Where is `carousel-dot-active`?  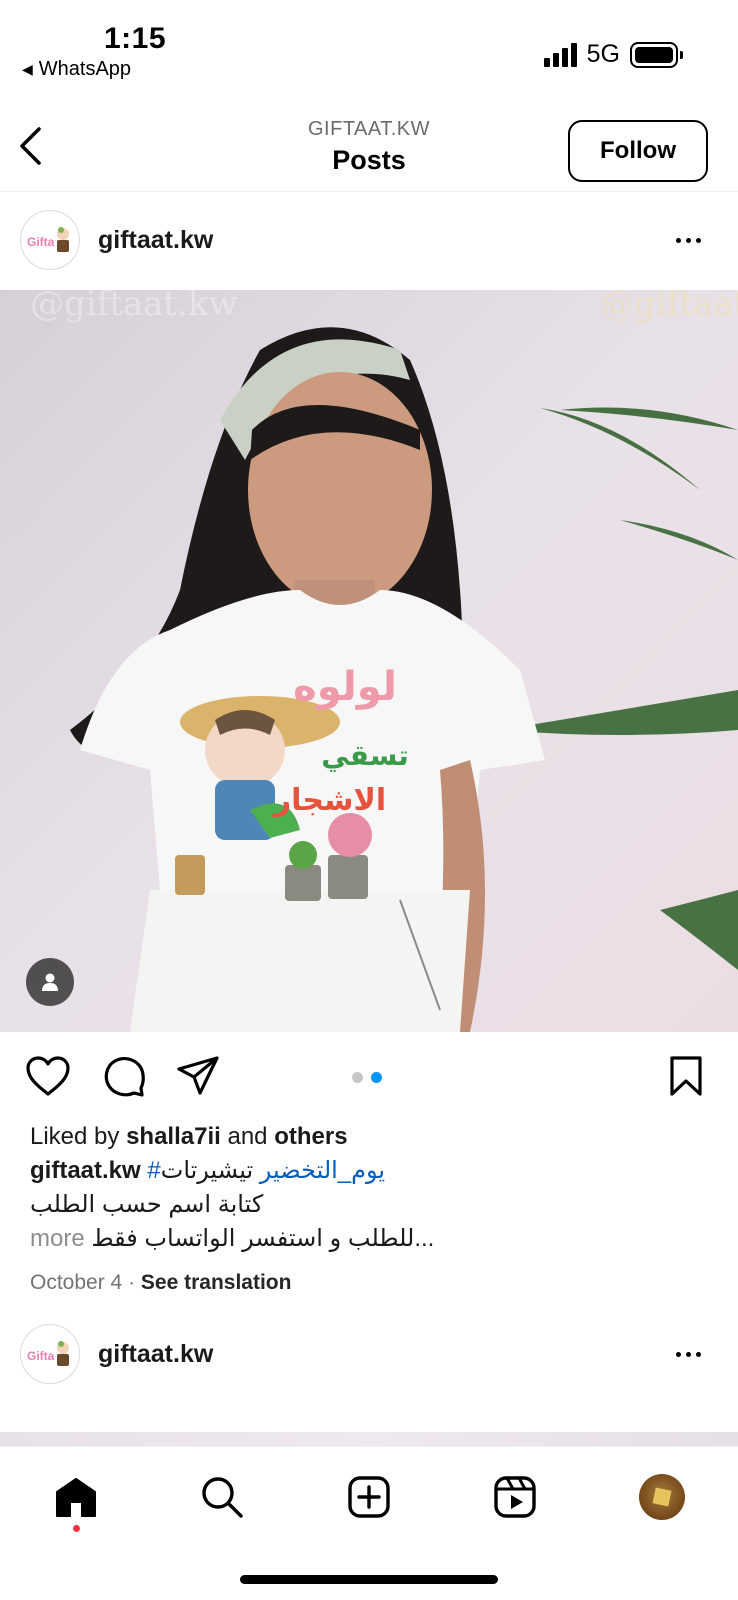 carousel-dot-active is located at coordinates (376, 1077).